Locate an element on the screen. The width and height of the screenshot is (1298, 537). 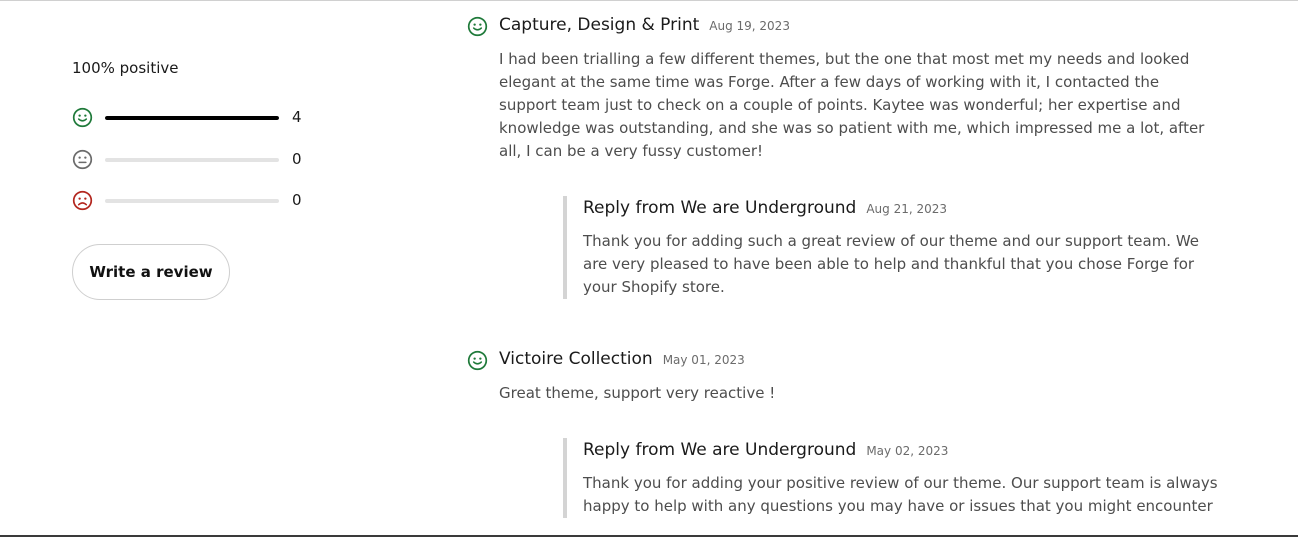
rating-bar-negative is located at coordinates (192, 201).